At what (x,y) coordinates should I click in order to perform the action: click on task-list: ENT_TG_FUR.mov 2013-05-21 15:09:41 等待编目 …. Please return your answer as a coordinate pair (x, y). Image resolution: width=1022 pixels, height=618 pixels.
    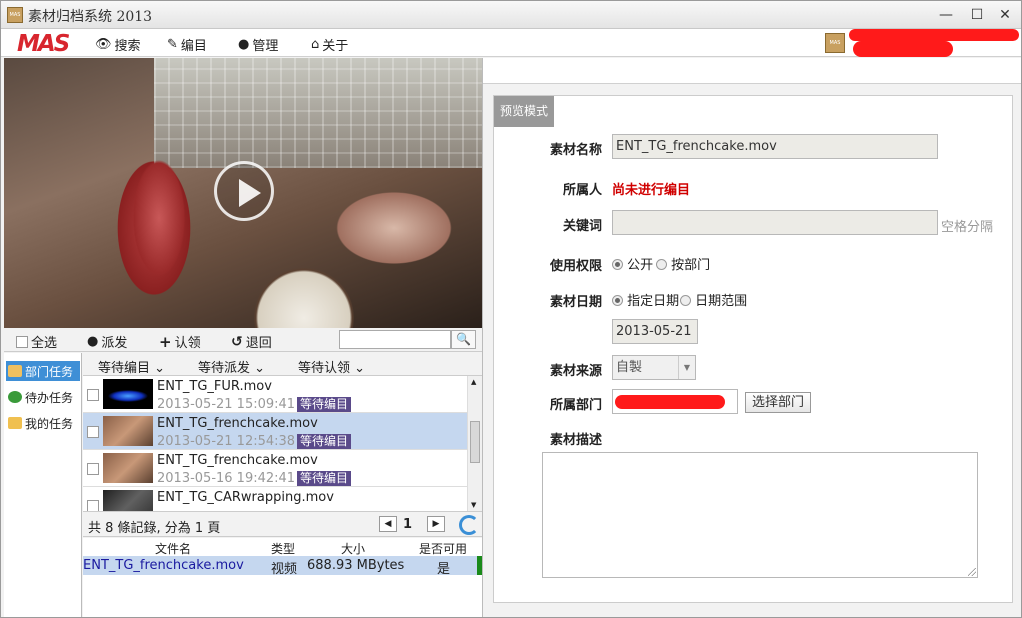
    Looking at the image, I should click on (275, 443).